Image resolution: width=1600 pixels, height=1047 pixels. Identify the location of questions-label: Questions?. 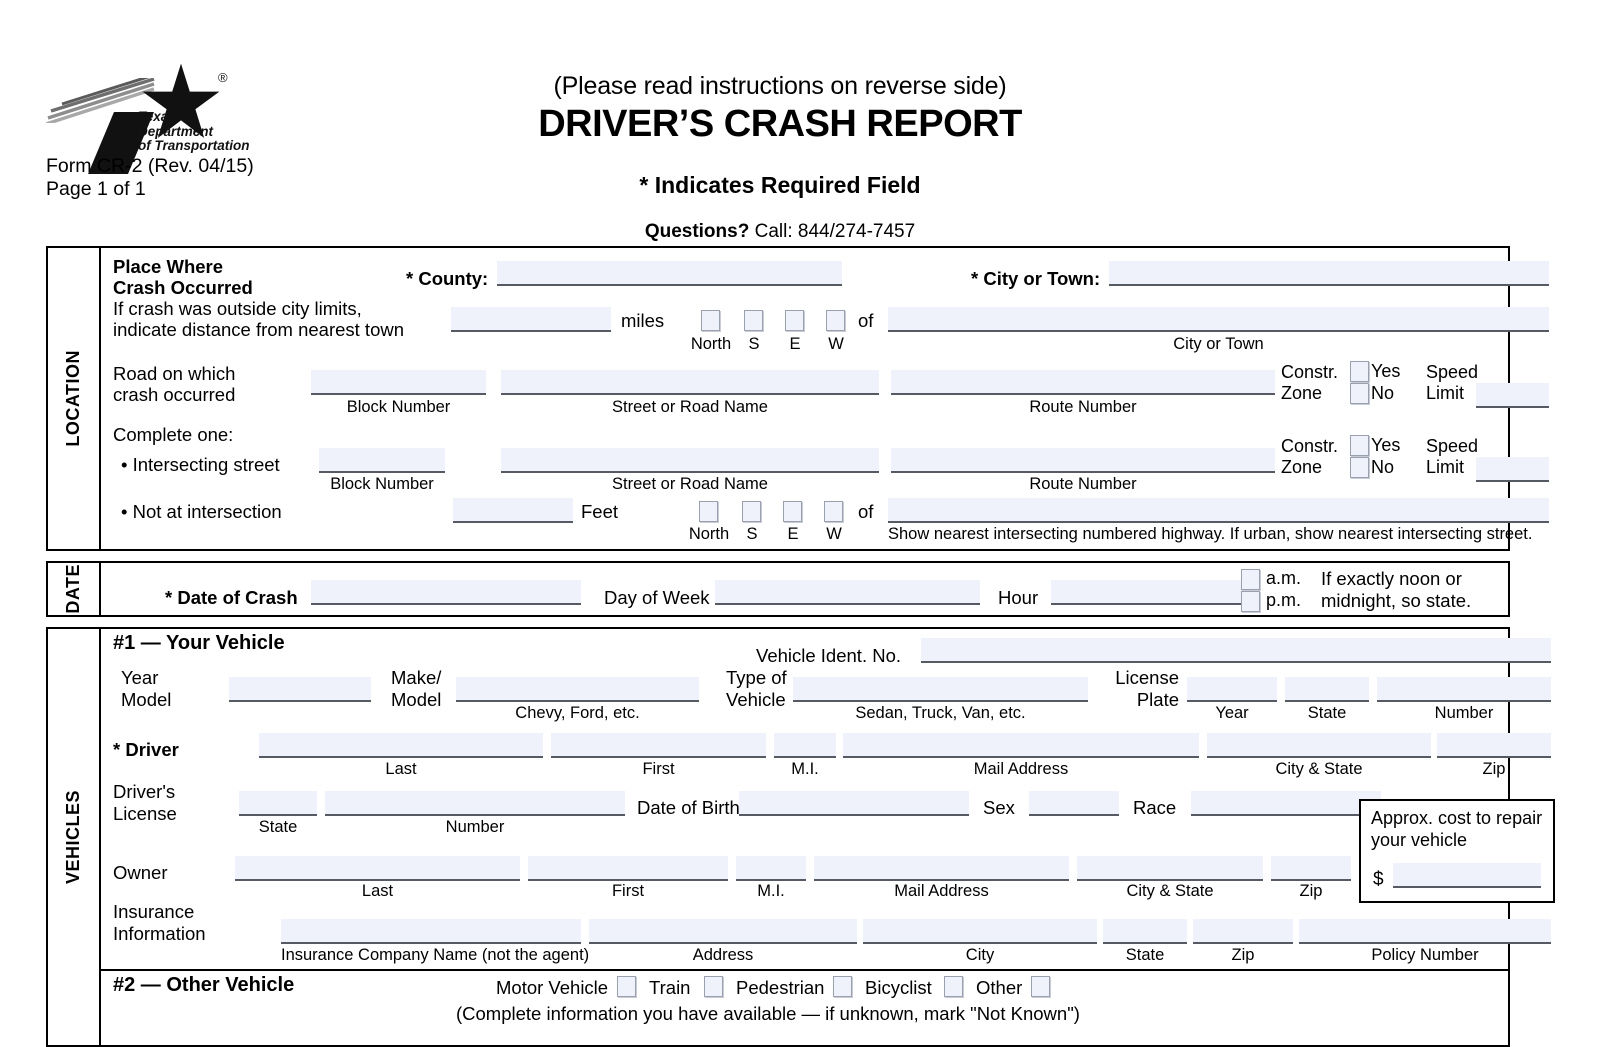
(697, 231).